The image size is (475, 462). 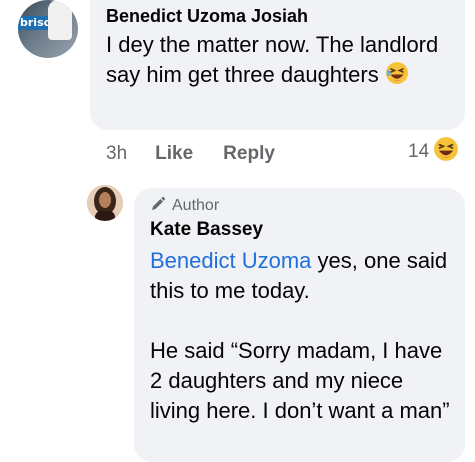 I want to click on reply-author-name: Kate Bassey, so click(x=300, y=230).